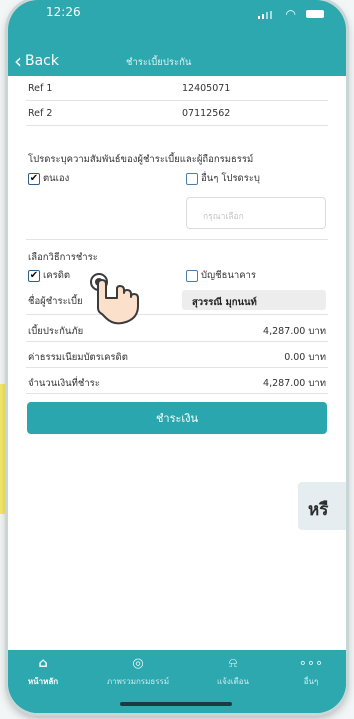 The width and height of the screenshot is (354, 719). I want to click on ref1-value: 12405071, so click(206, 88).